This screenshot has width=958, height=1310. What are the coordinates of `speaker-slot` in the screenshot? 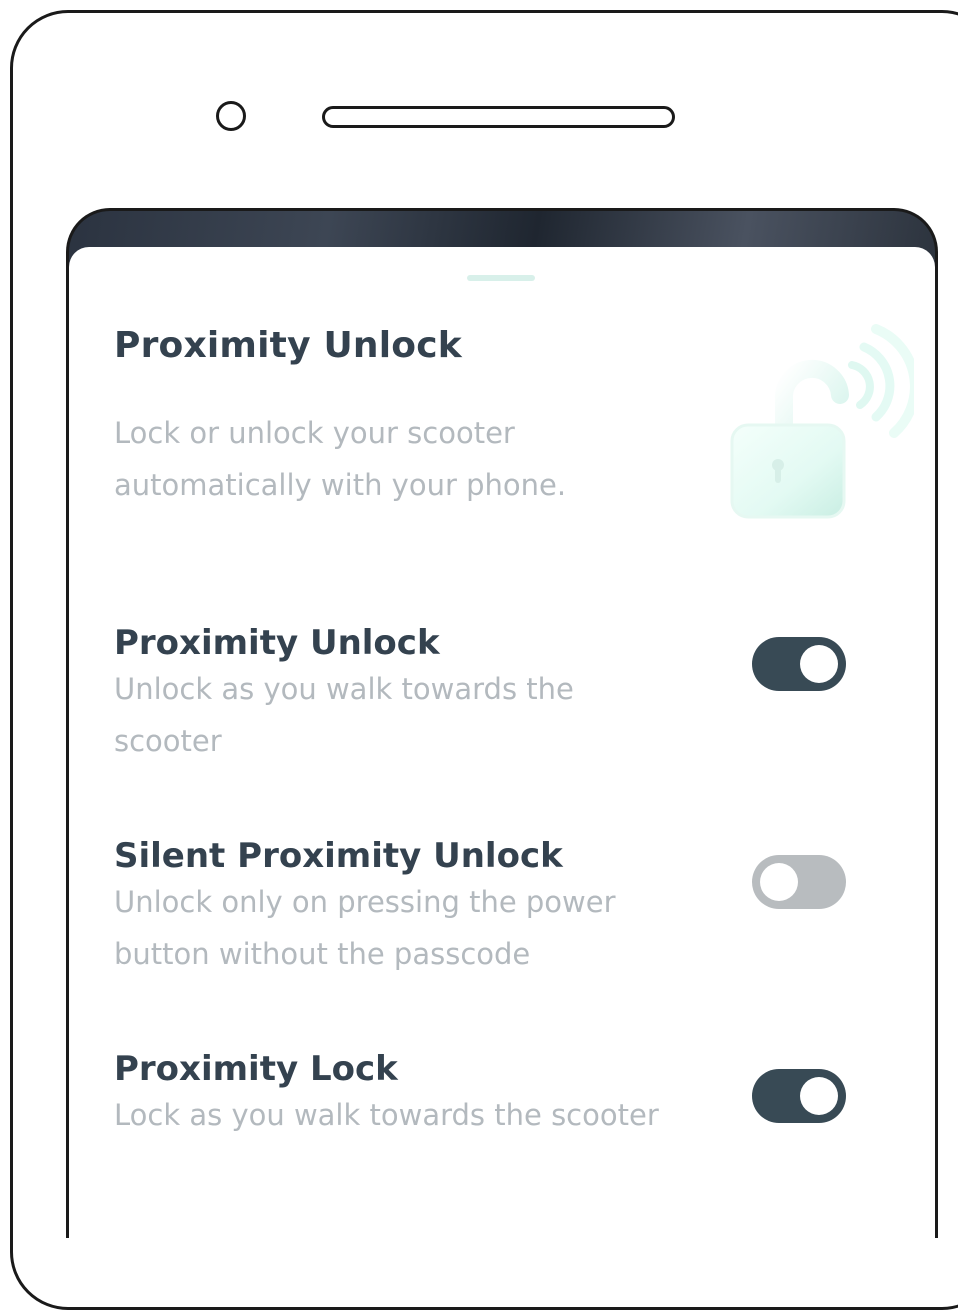 It's located at (498, 117).